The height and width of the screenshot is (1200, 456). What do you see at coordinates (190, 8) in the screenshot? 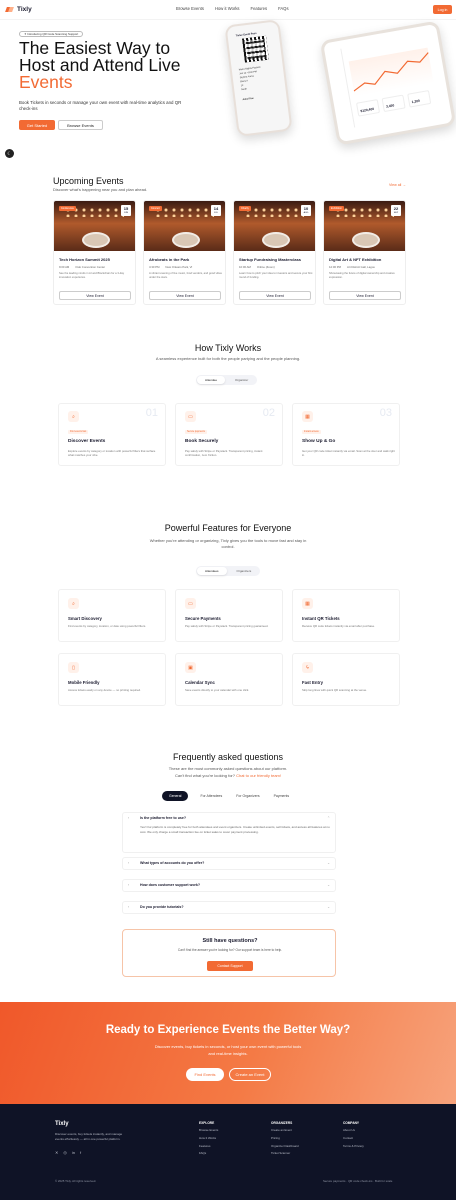
I see `nav-link-browse: Browse Events` at bounding box center [190, 8].